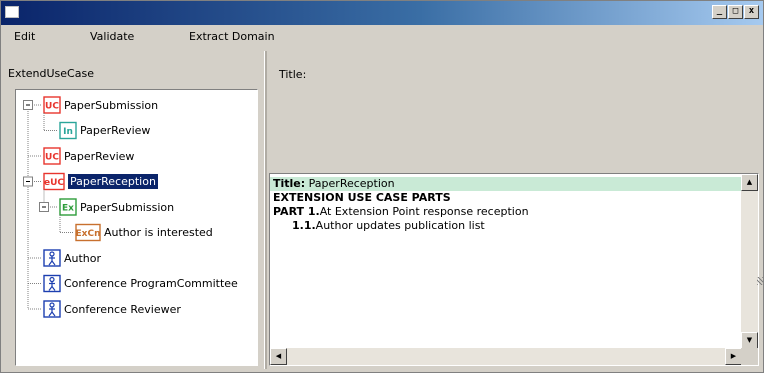 The width and height of the screenshot is (764, 373). I want to click on use-case-icon: eUC, so click(54, 181).